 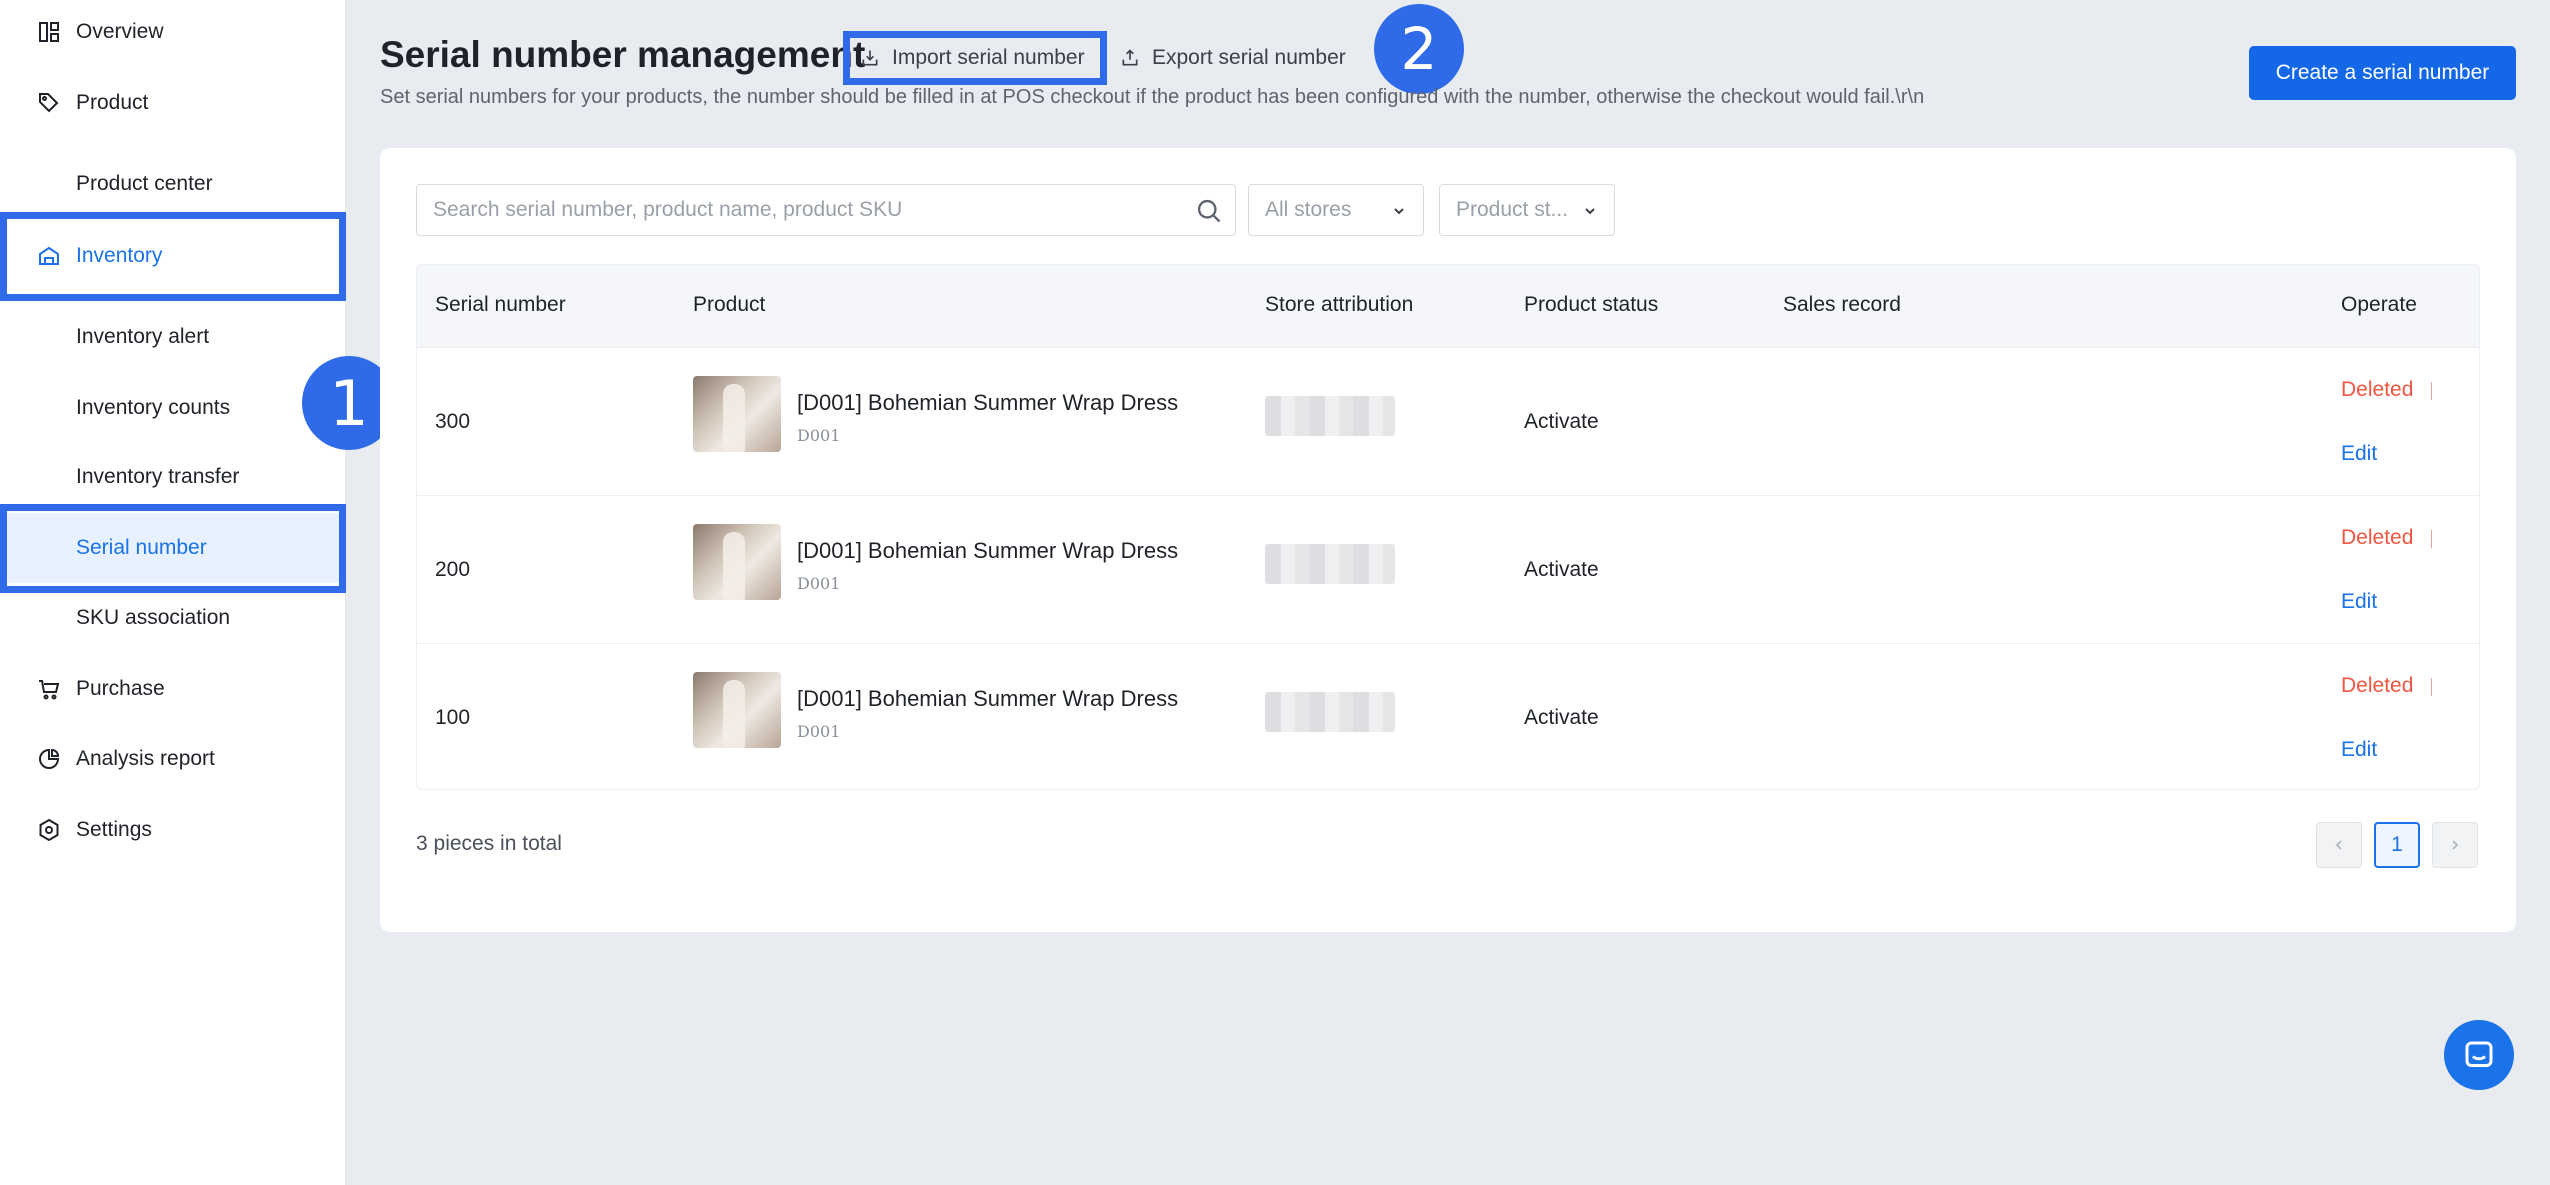 I want to click on sidebar-item-label: Inventory counts, so click(x=153, y=407).